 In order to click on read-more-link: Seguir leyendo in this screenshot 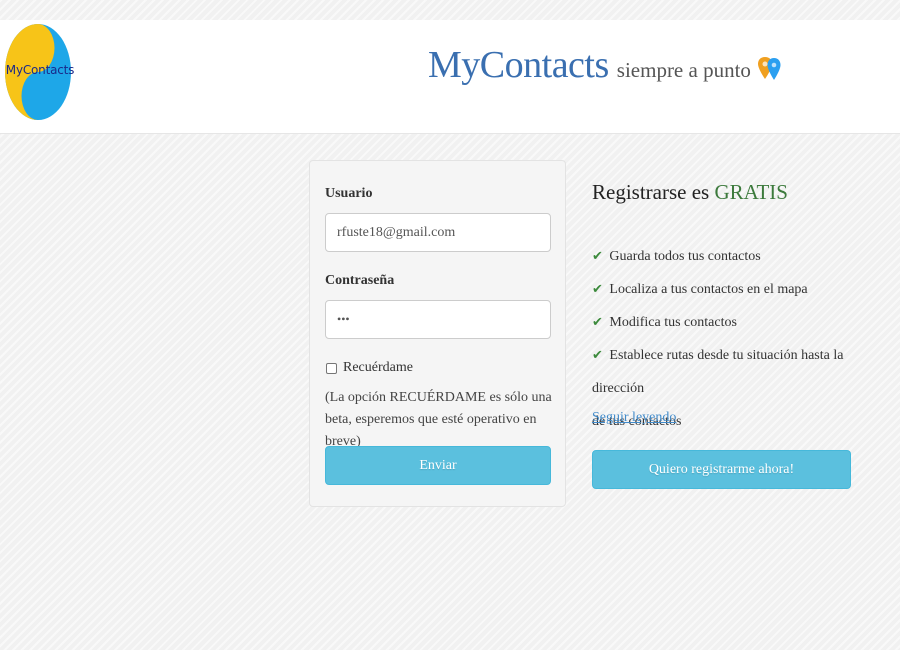, I will do `click(634, 418)`.